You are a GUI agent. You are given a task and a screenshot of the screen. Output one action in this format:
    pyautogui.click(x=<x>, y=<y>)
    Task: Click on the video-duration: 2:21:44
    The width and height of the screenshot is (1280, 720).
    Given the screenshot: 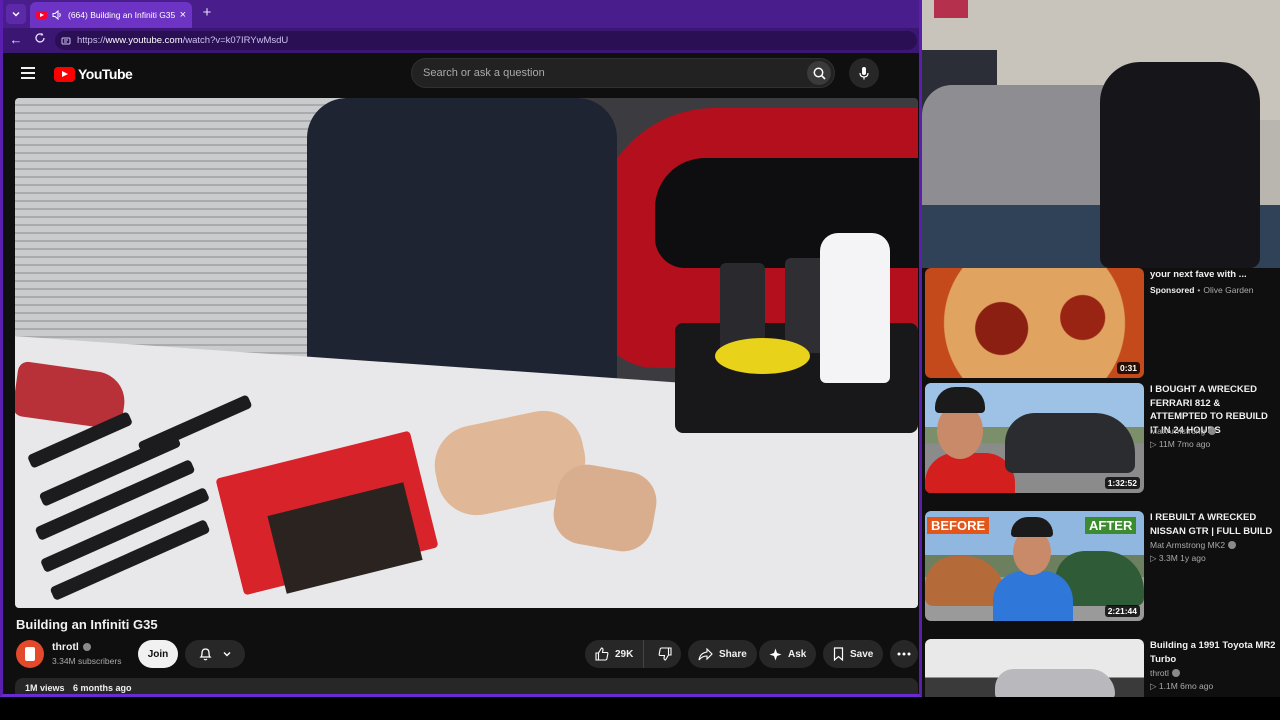 What is the action you would take?
    pyautogui.click(x=1122, y=611)
    